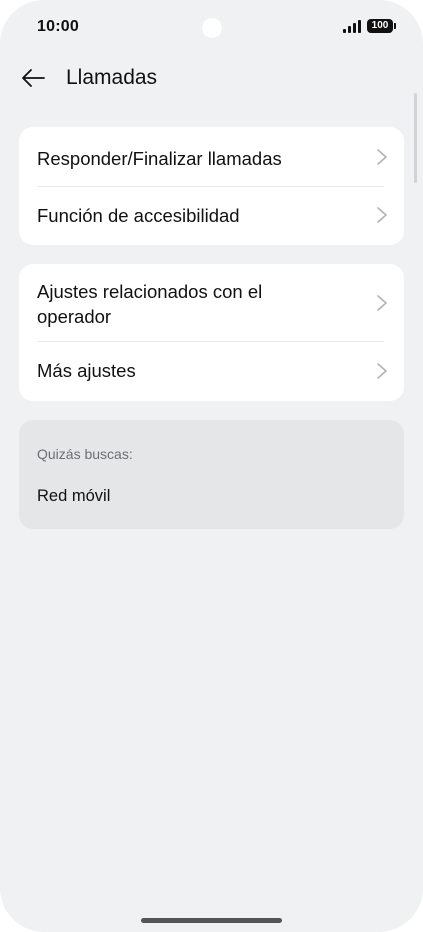 The image size is (423, 932). Describe the element at coordinates (138, 215) in the screenshot. I see `item-label: Función de accesibilidad` at that location.